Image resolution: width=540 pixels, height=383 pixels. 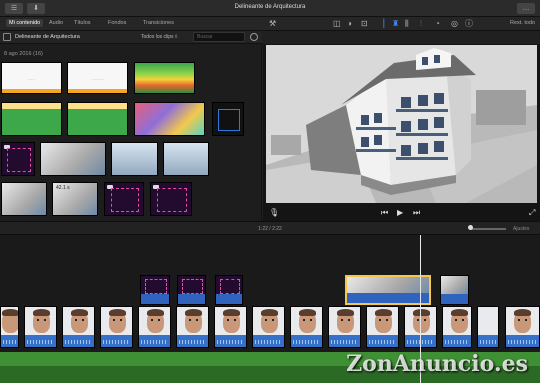 I want to click on watermark-logo: ZonAnuncio.es, so click(x=437, y=364).